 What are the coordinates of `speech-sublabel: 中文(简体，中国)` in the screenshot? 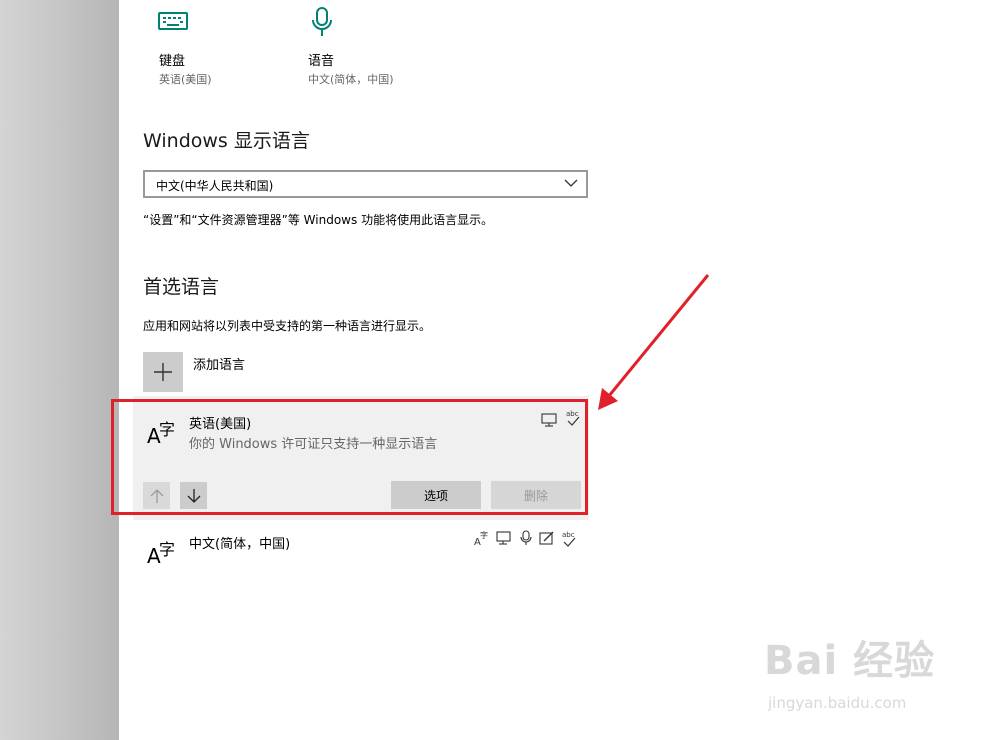 It's located at (351, 79).